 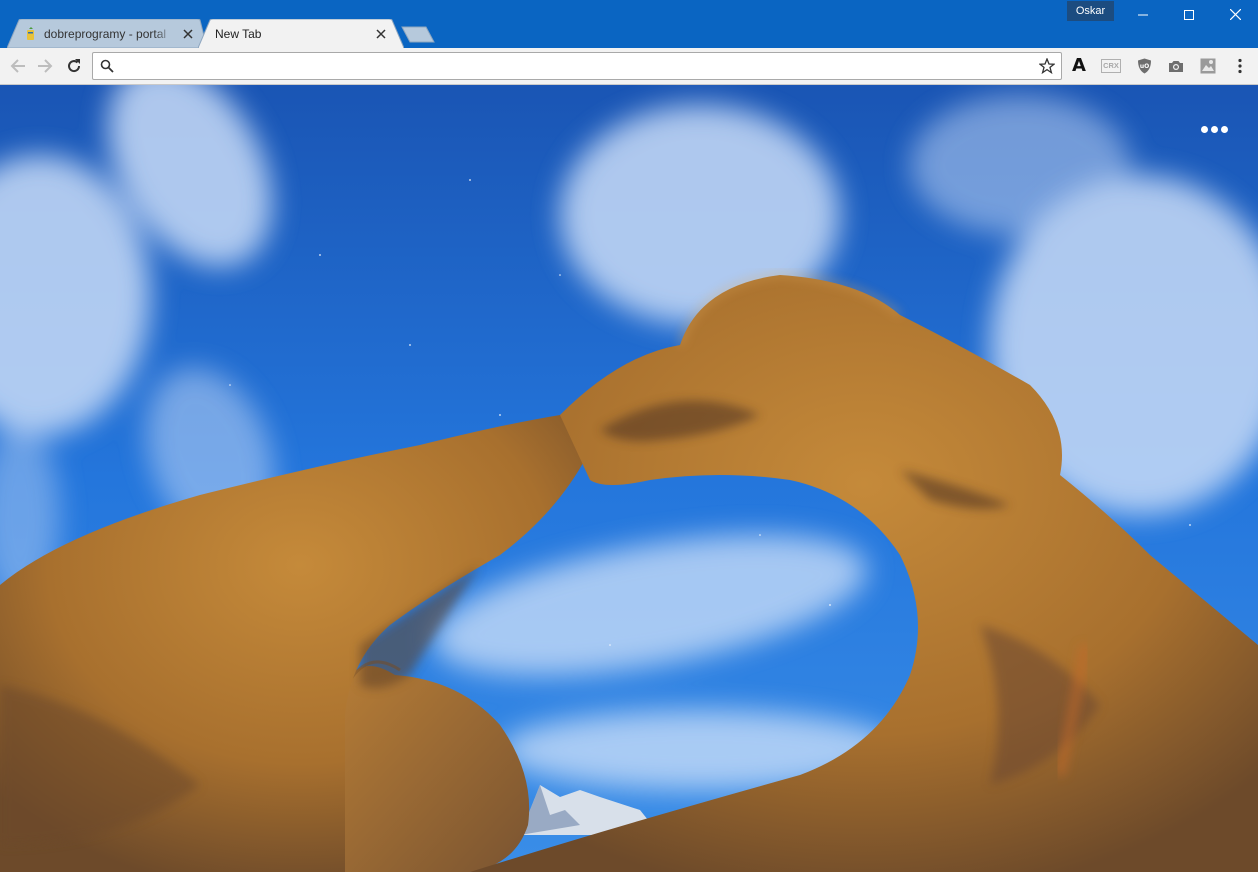 I want to click on camera-icon, so click(x=1176, y=66).